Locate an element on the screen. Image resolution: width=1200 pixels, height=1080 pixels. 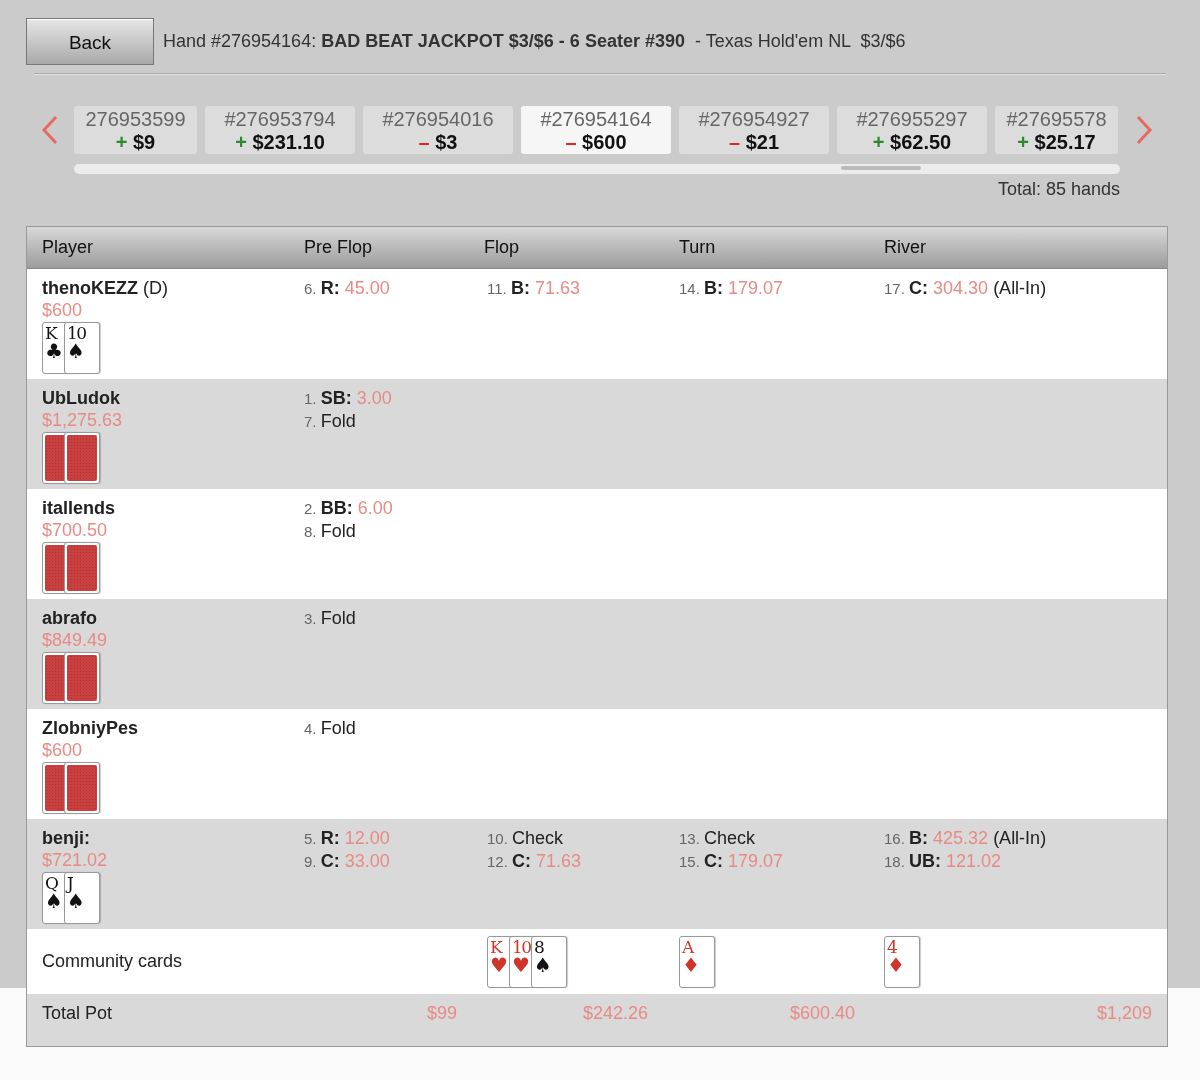
pot-amount: $1,209 is located at coordinates (1124, 1013).